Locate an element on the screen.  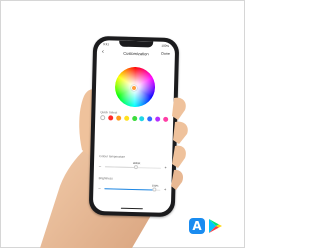
google-play-icon is located at coordinates (215, 226).